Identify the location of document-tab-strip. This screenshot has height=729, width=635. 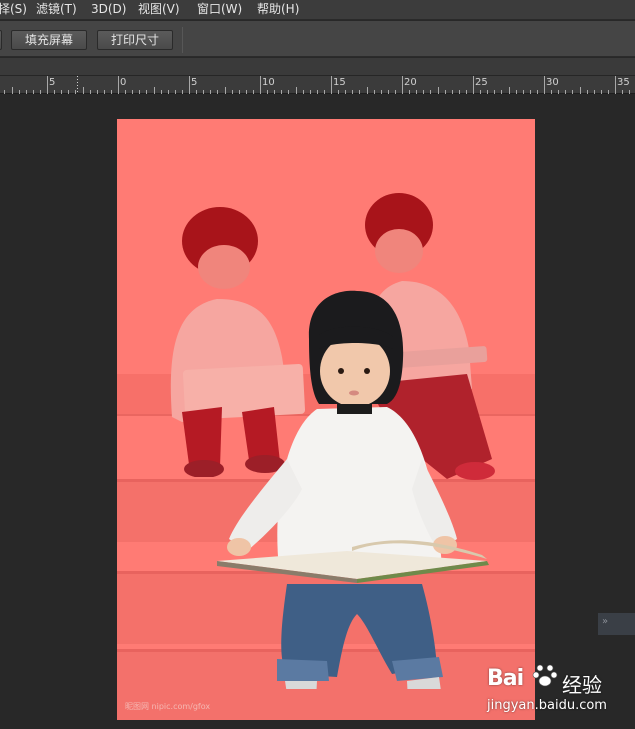
(317, 67).